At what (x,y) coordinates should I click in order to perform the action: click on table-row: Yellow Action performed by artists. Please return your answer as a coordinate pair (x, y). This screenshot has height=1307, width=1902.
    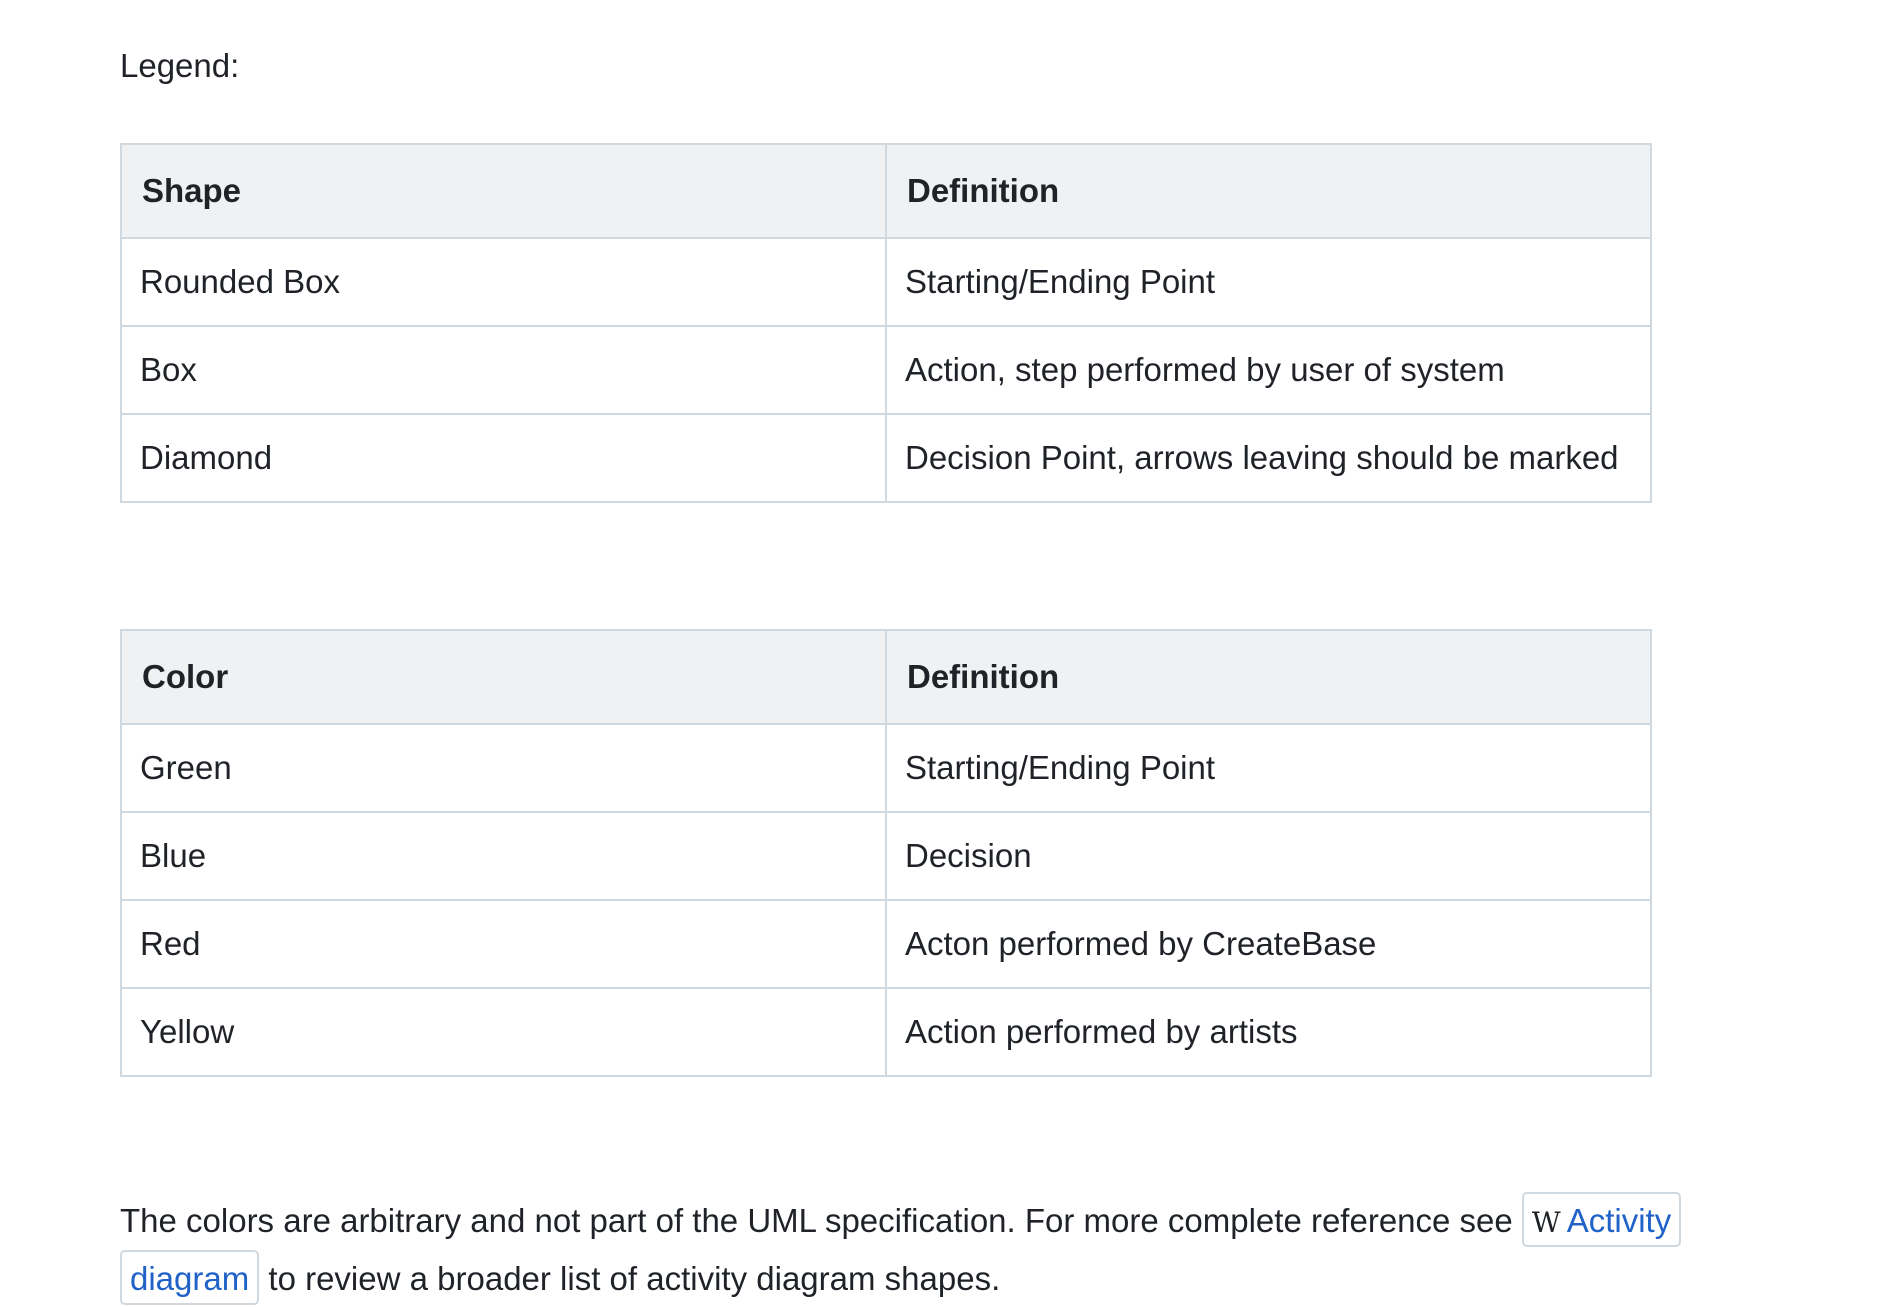
    Looking at the image, I should click on (886, 1032).